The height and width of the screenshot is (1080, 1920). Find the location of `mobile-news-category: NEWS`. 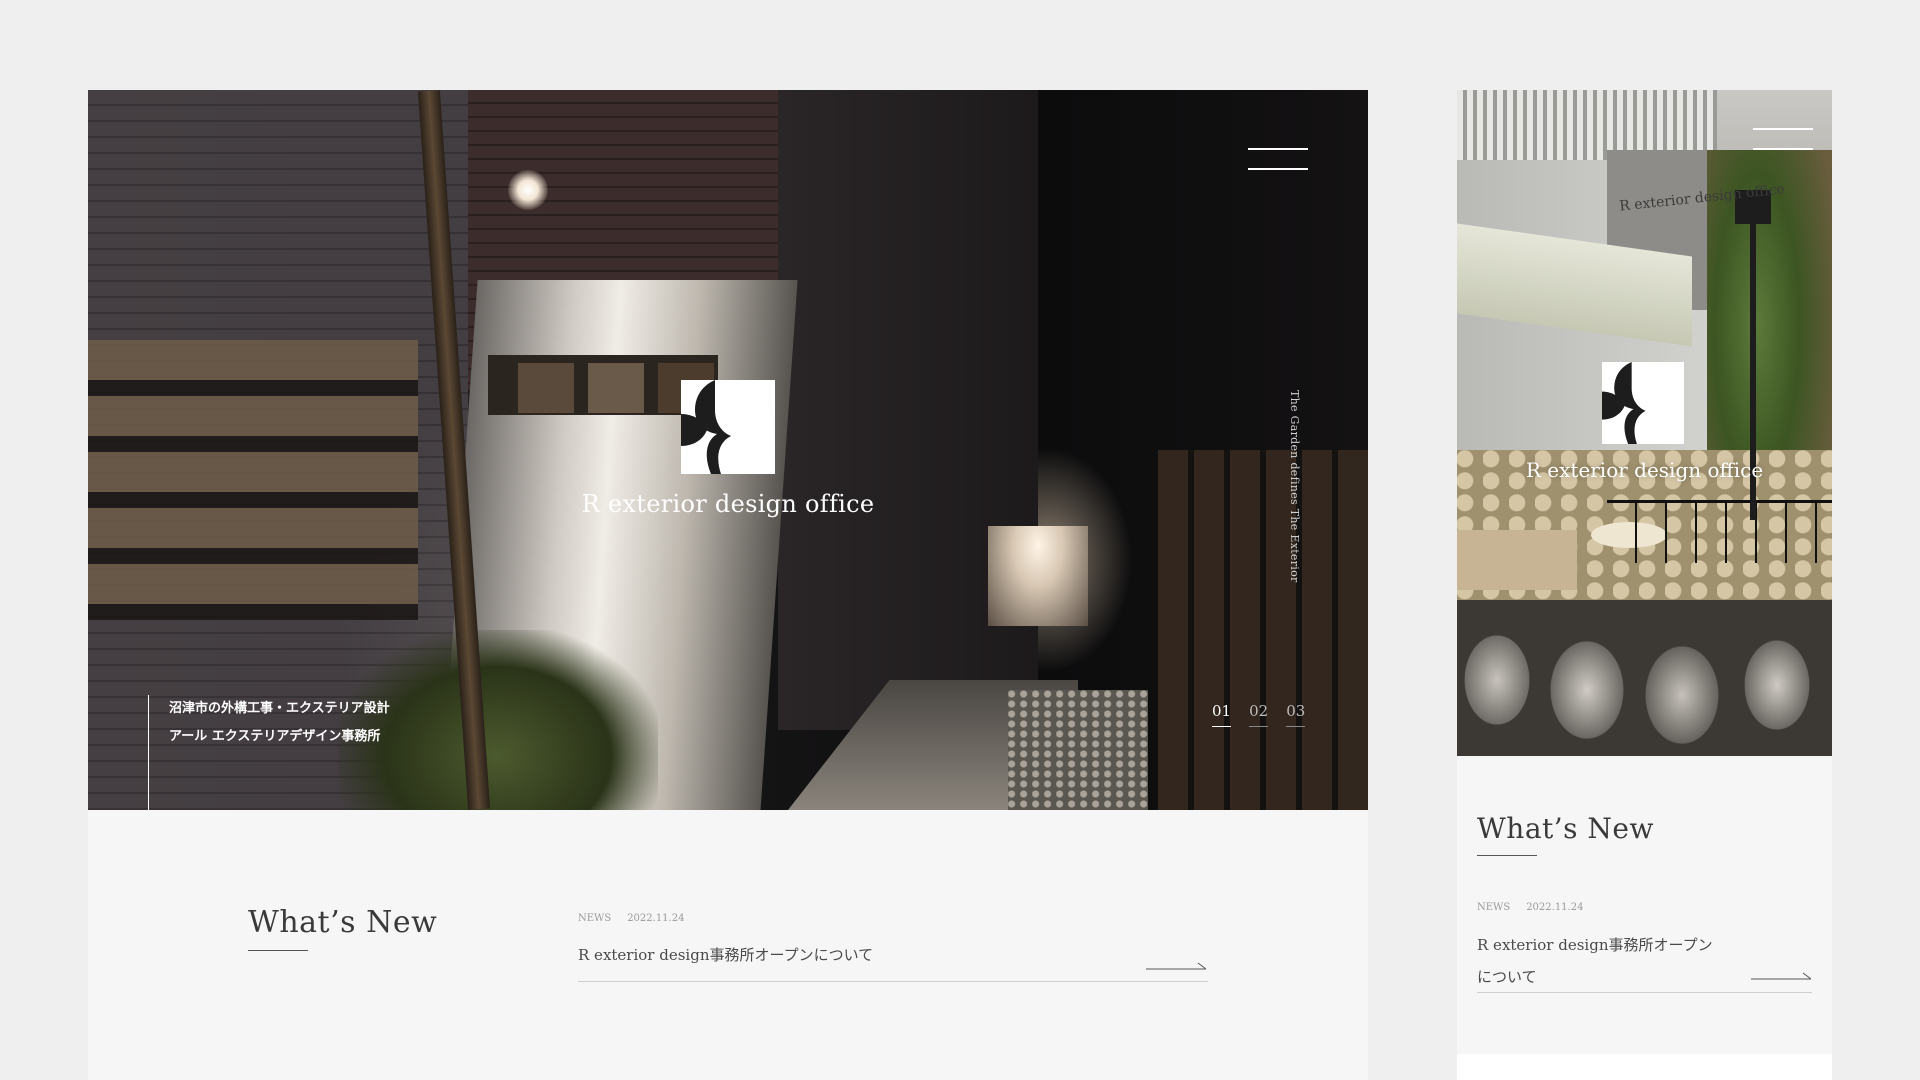

mobile-news-category: NEWS is located at coordinates (1494, 907).